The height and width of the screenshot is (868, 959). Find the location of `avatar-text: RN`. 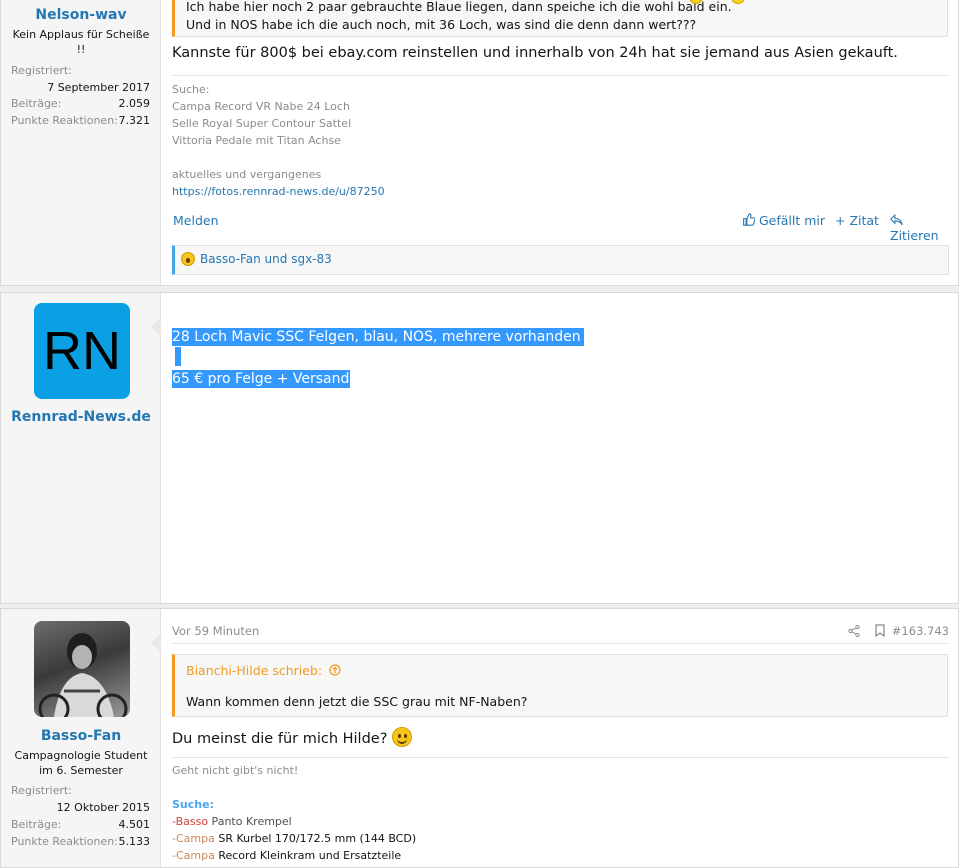

avatar-text: RN is located at coordinates (82, 351).